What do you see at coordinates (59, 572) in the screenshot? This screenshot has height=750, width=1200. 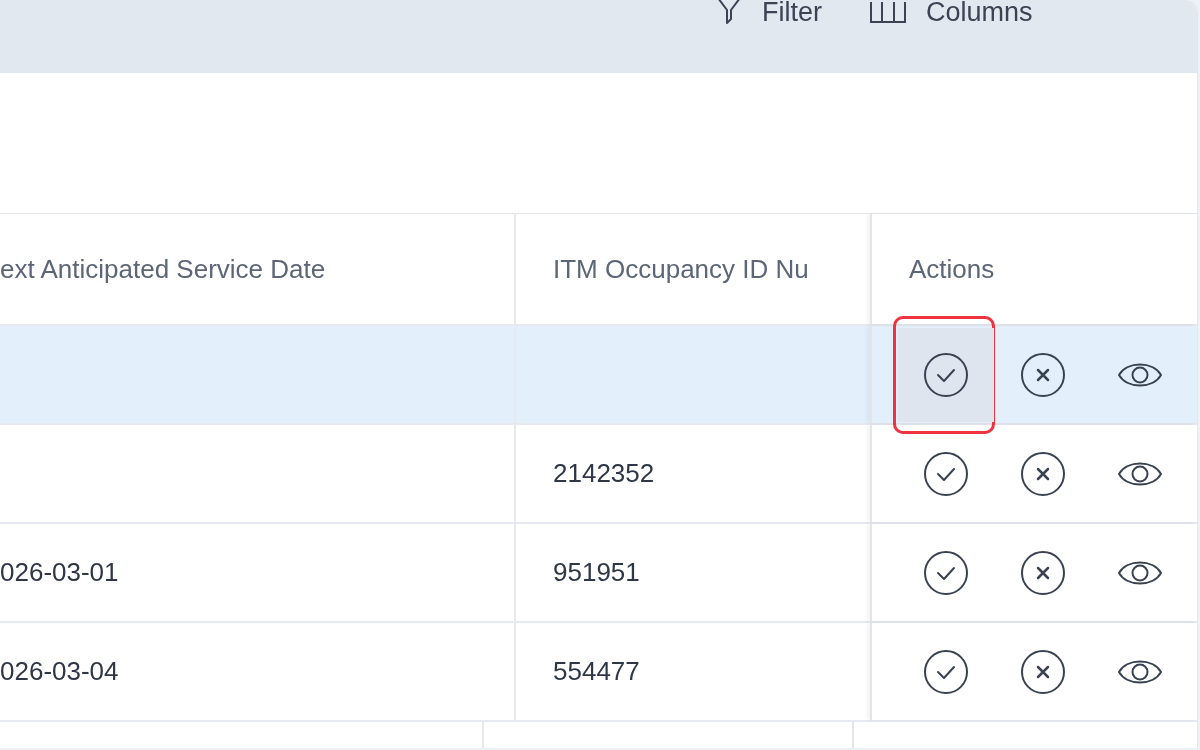 I see `table-cell: 026-03-01` at bounding box center [59, 572].